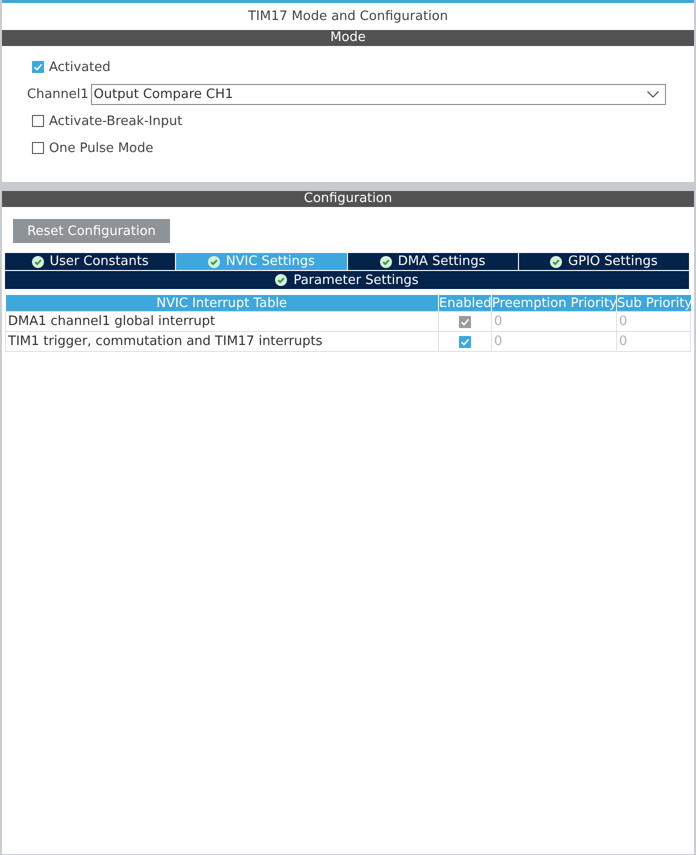 This screenshot has width=696, height=855. What do you see at coordinates (222, 303) in the screenshot?
I see `column-header: NVIC Interrupt Table` at bounding box center [222, 303].